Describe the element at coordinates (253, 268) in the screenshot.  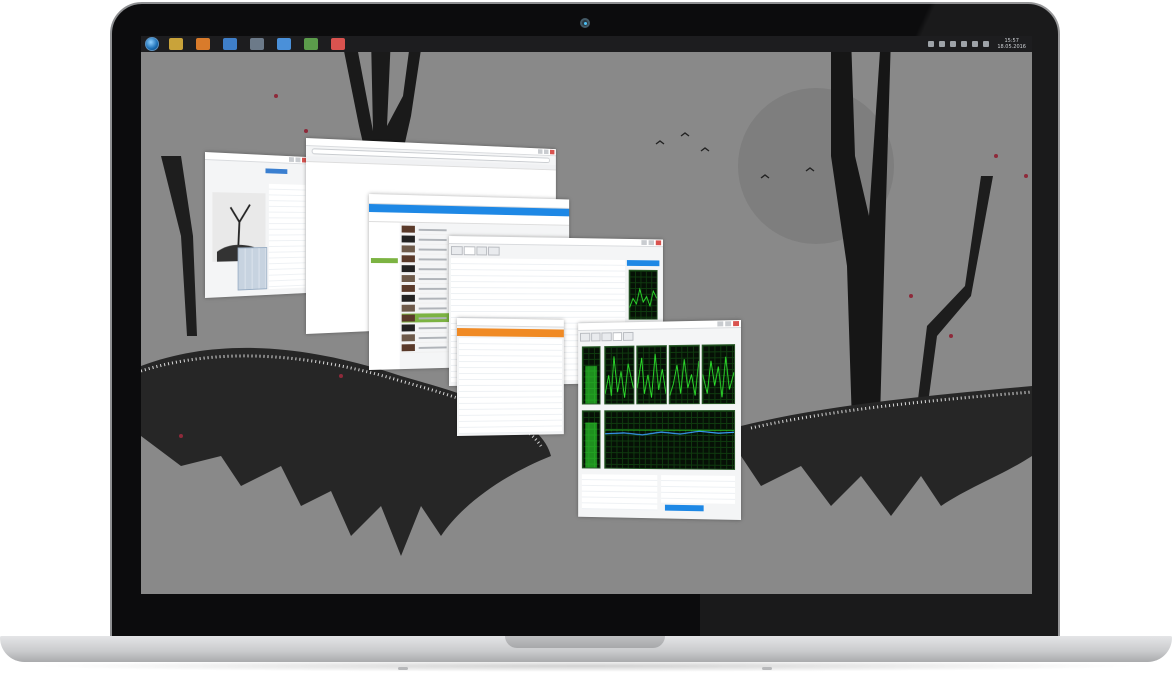
I see `calculator-keypad` at that location.